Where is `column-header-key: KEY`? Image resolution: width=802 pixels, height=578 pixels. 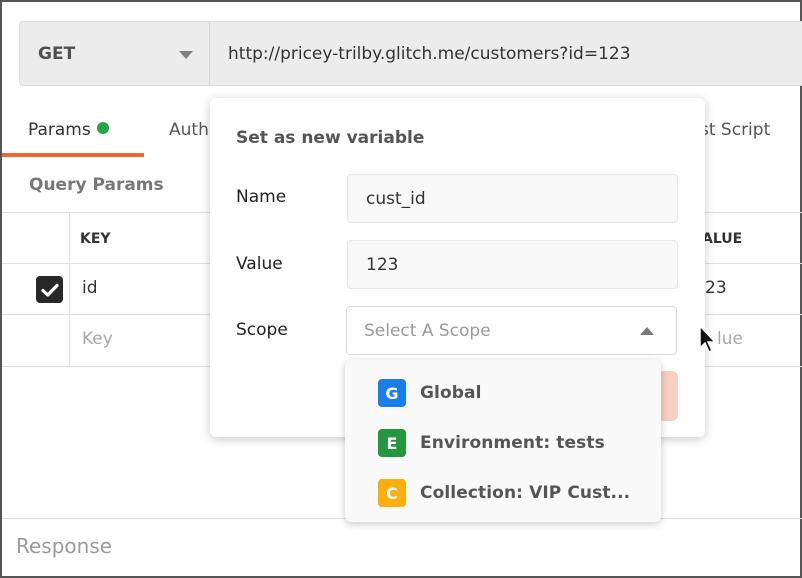 column-header-key: KEY is located at coordinates (95, 239).